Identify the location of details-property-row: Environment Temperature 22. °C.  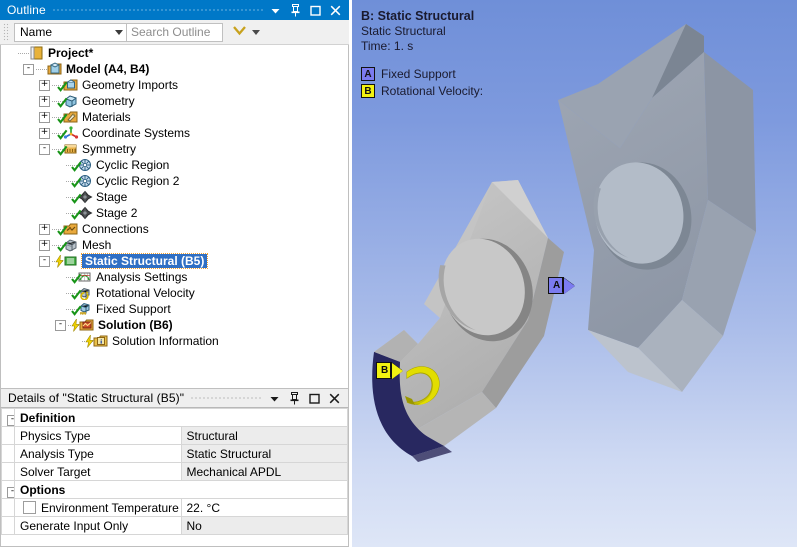
(174, 507).